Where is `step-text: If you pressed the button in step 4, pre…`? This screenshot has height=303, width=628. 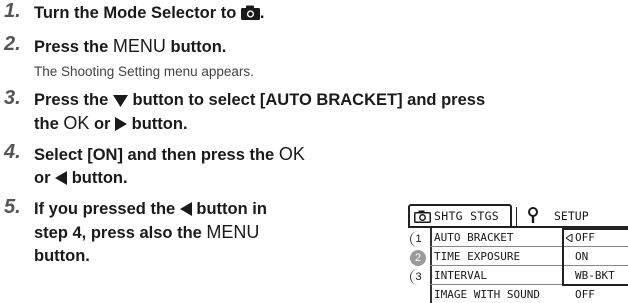 step-text: If you pressed the button in step 4, pre… is located at coordinates (150, 232).